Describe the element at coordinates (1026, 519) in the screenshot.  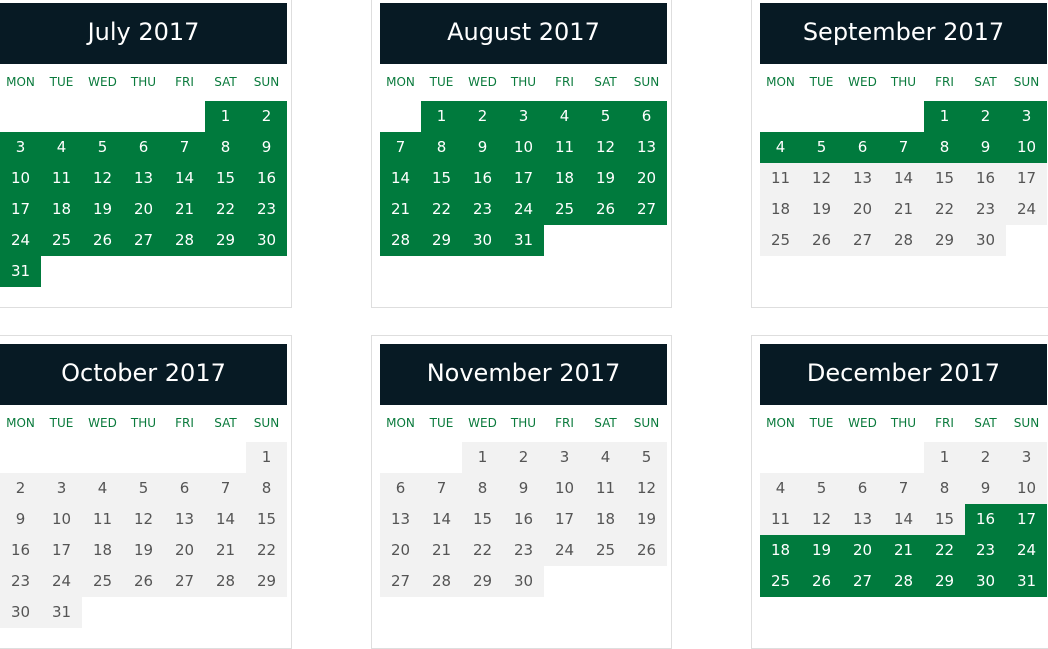
I see `day-cell-highlighted: 17` at that location.